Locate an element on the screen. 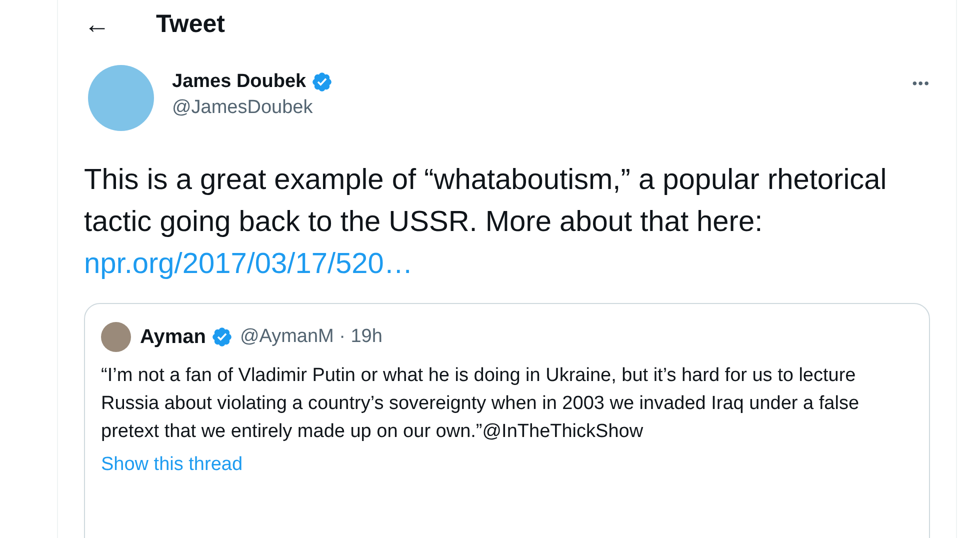  avatar is located at coordinates (116, 337).